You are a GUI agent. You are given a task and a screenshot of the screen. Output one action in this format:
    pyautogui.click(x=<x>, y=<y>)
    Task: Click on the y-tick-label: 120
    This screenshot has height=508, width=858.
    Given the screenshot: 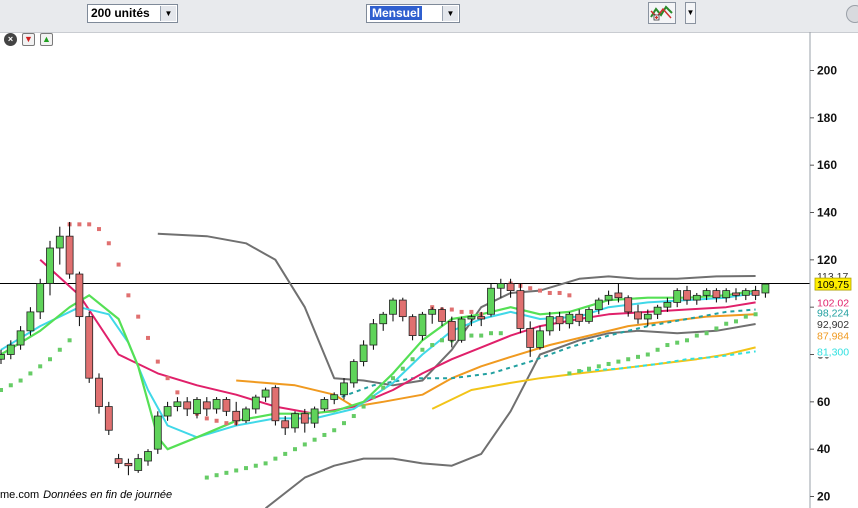 What is the action you would take?
    pyautogui.click(x=827, y=260)
    